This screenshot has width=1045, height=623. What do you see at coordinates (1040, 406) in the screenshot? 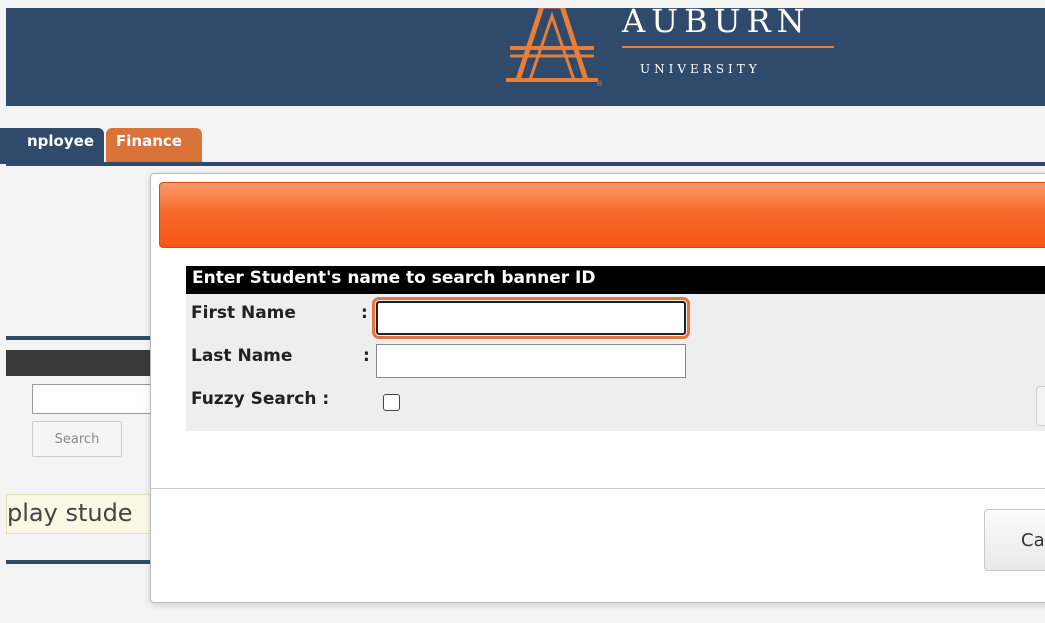
I see `search-submit-button` at bounding box center [1040, 406].